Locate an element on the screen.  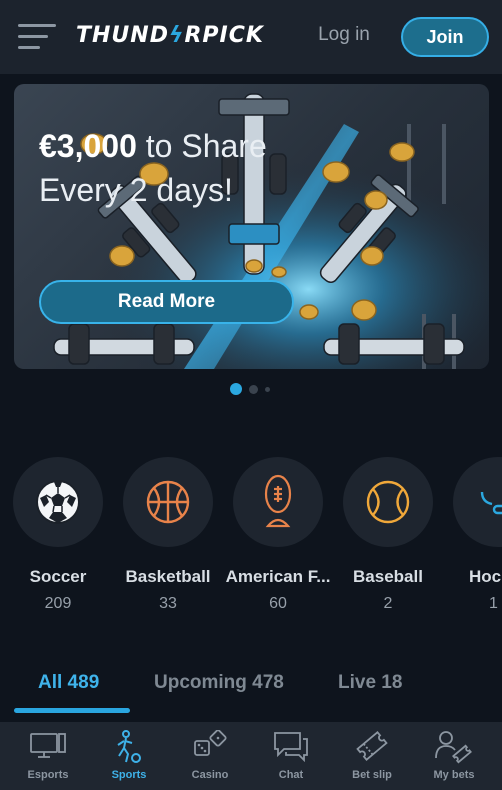
nav-label: Casino is located at coordinates (210, 775).